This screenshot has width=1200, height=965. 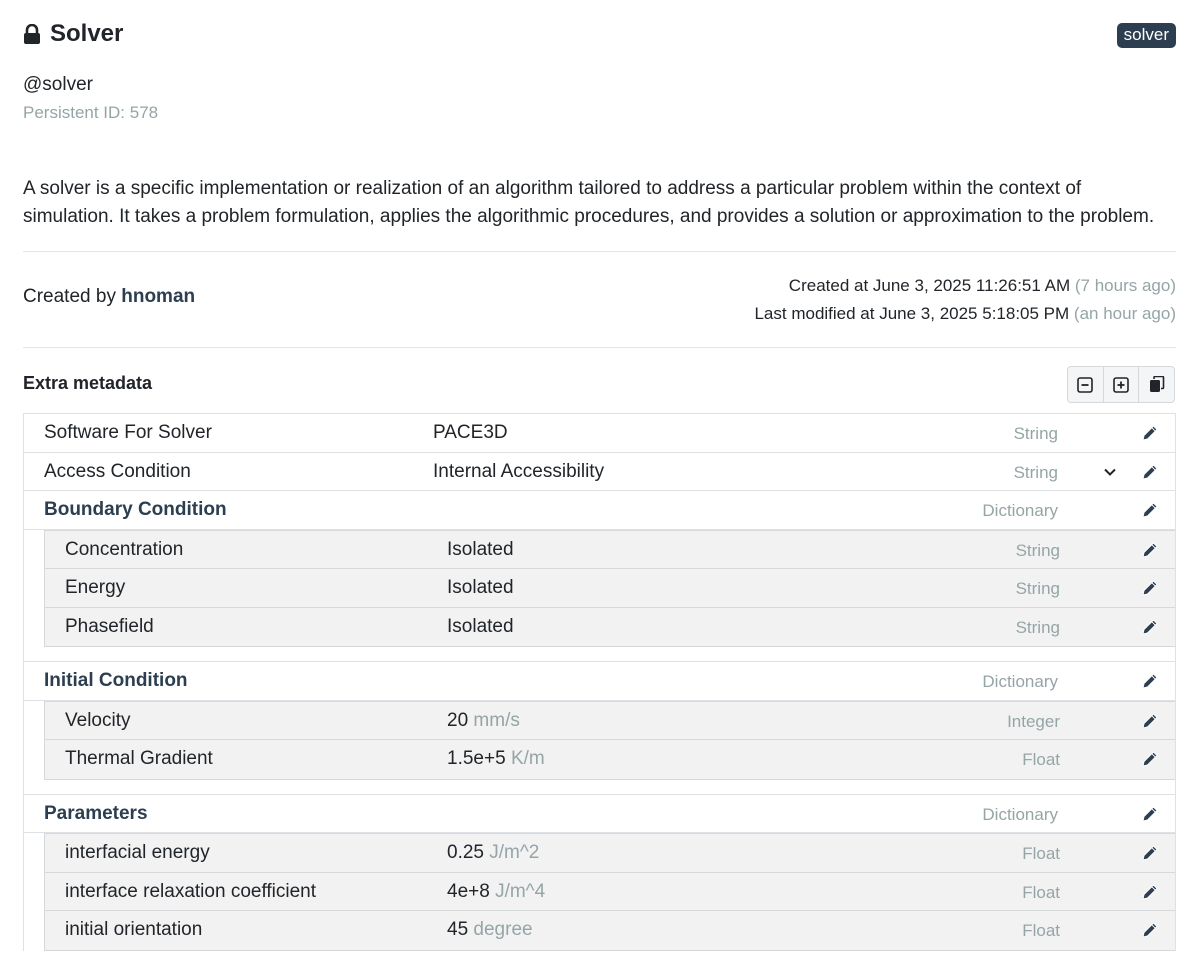 I want to click on expand-all-icon, so click(x=1121, y=384).